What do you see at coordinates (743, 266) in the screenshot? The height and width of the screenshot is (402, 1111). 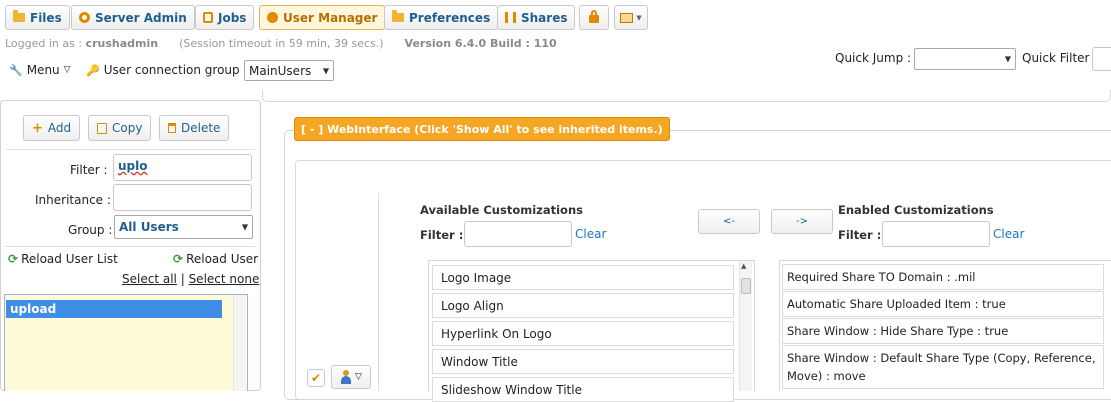 I see `scroll-up-icon: ▲` at bounding box center [743, 266].